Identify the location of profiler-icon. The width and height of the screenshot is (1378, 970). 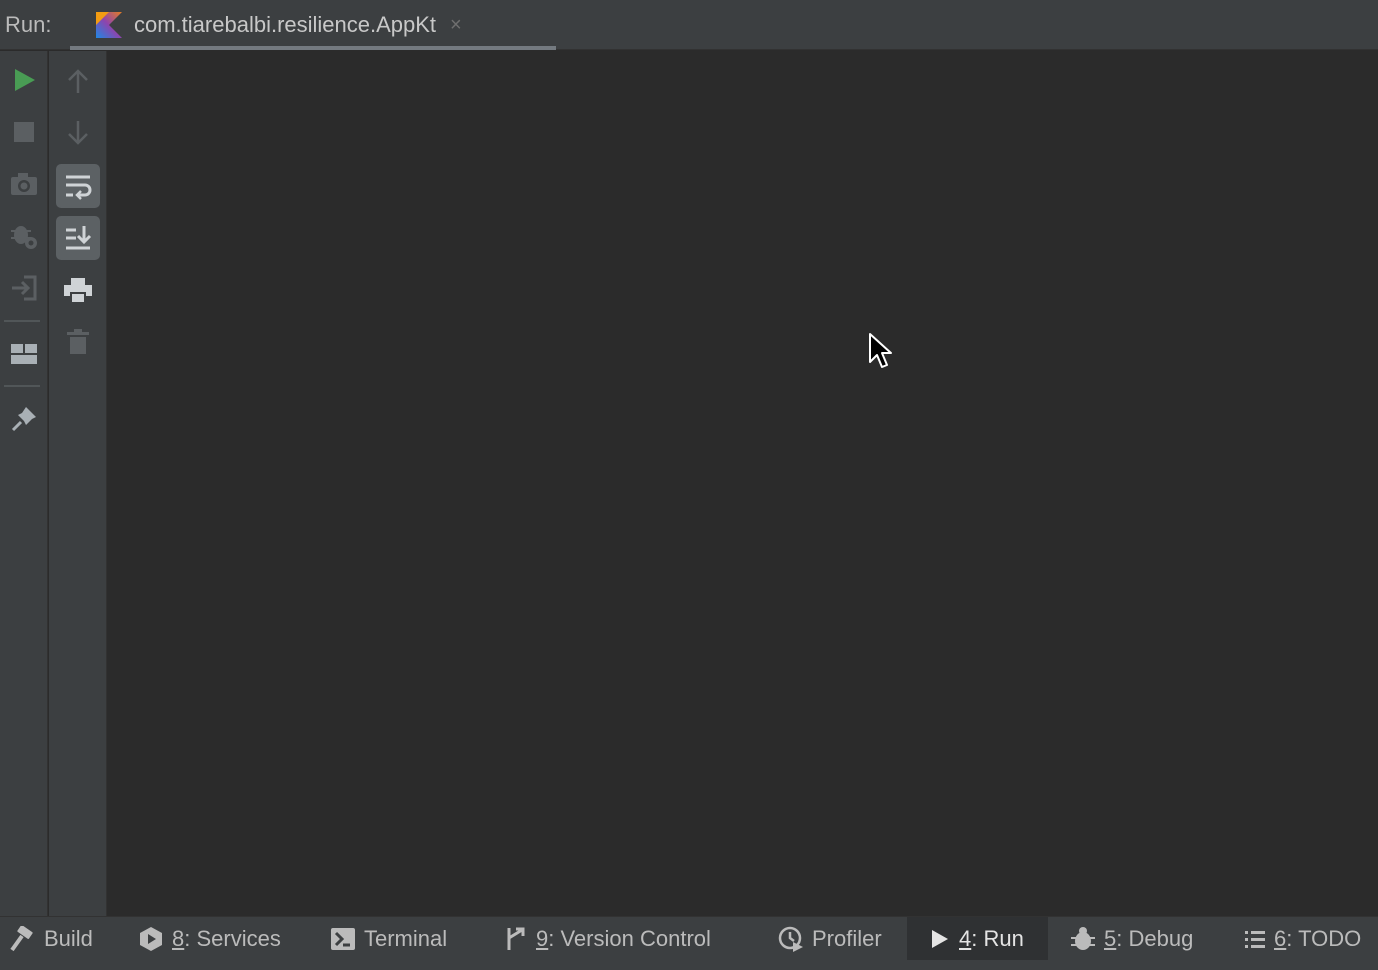
(790, 939).